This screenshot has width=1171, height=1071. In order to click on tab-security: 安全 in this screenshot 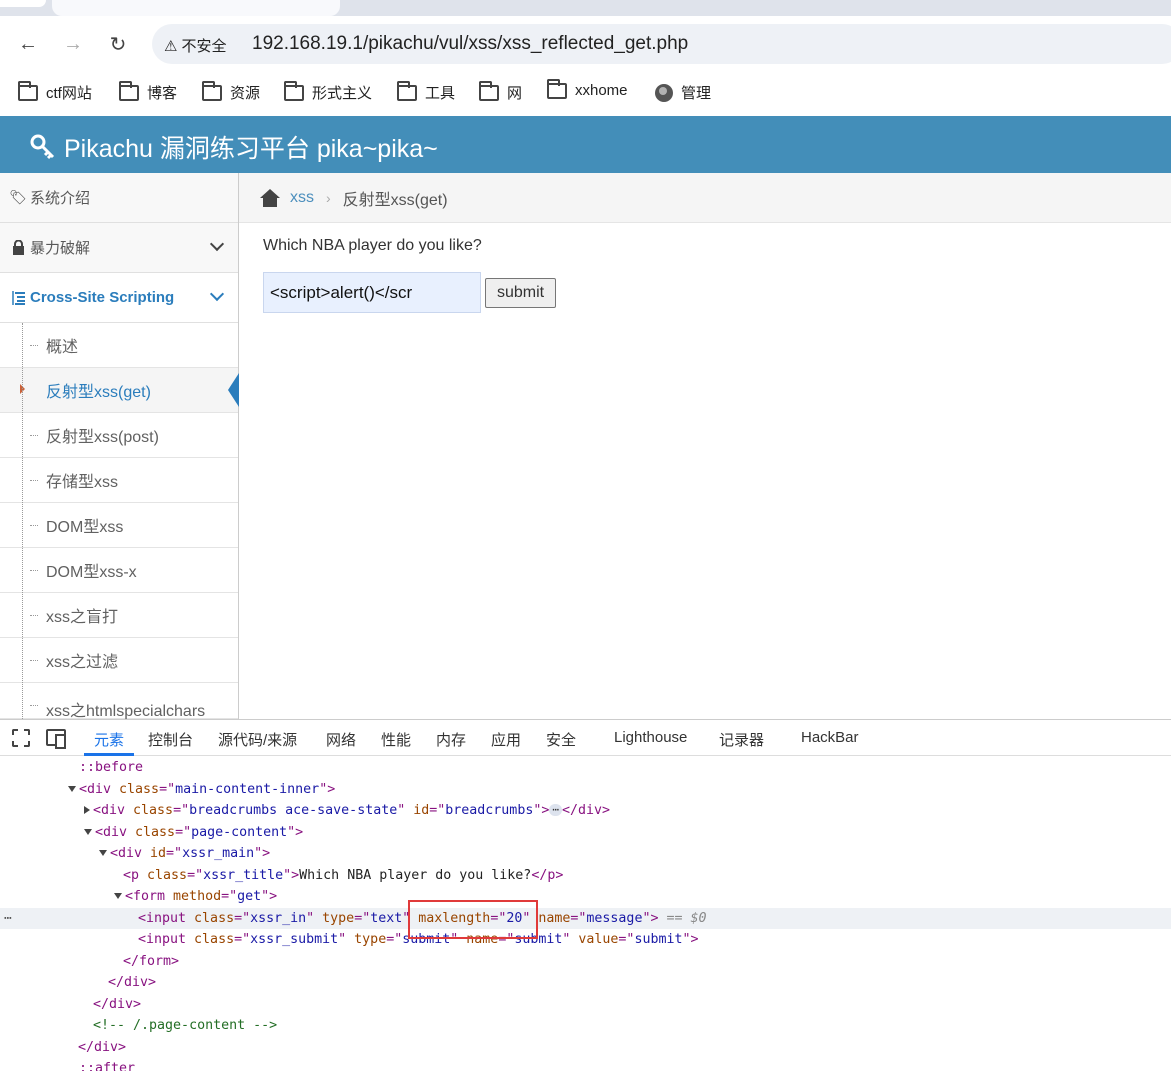, I will do `click(561, 739)`.